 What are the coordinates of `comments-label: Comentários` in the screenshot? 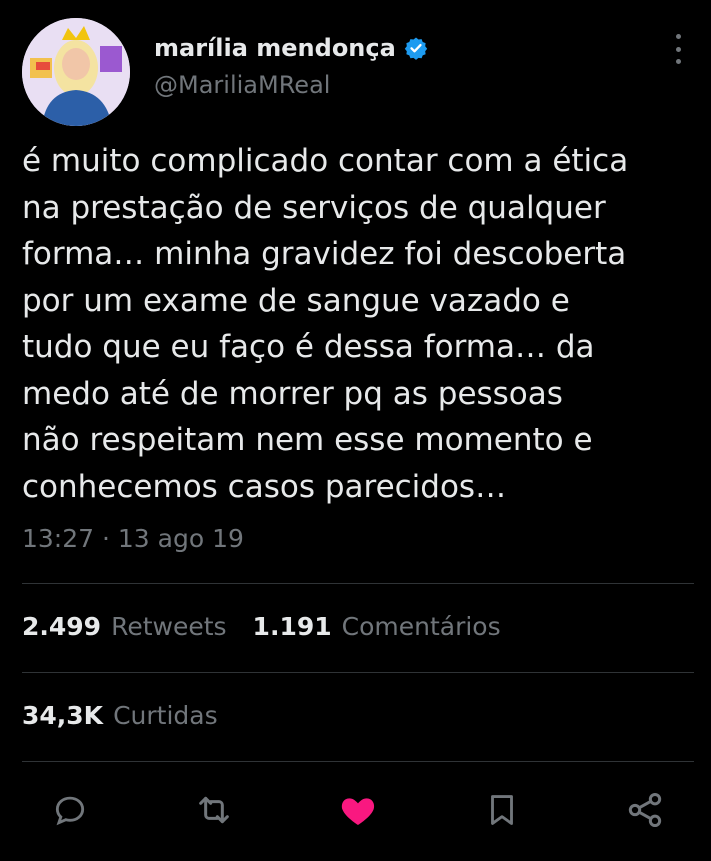 It's located at (421, 626).